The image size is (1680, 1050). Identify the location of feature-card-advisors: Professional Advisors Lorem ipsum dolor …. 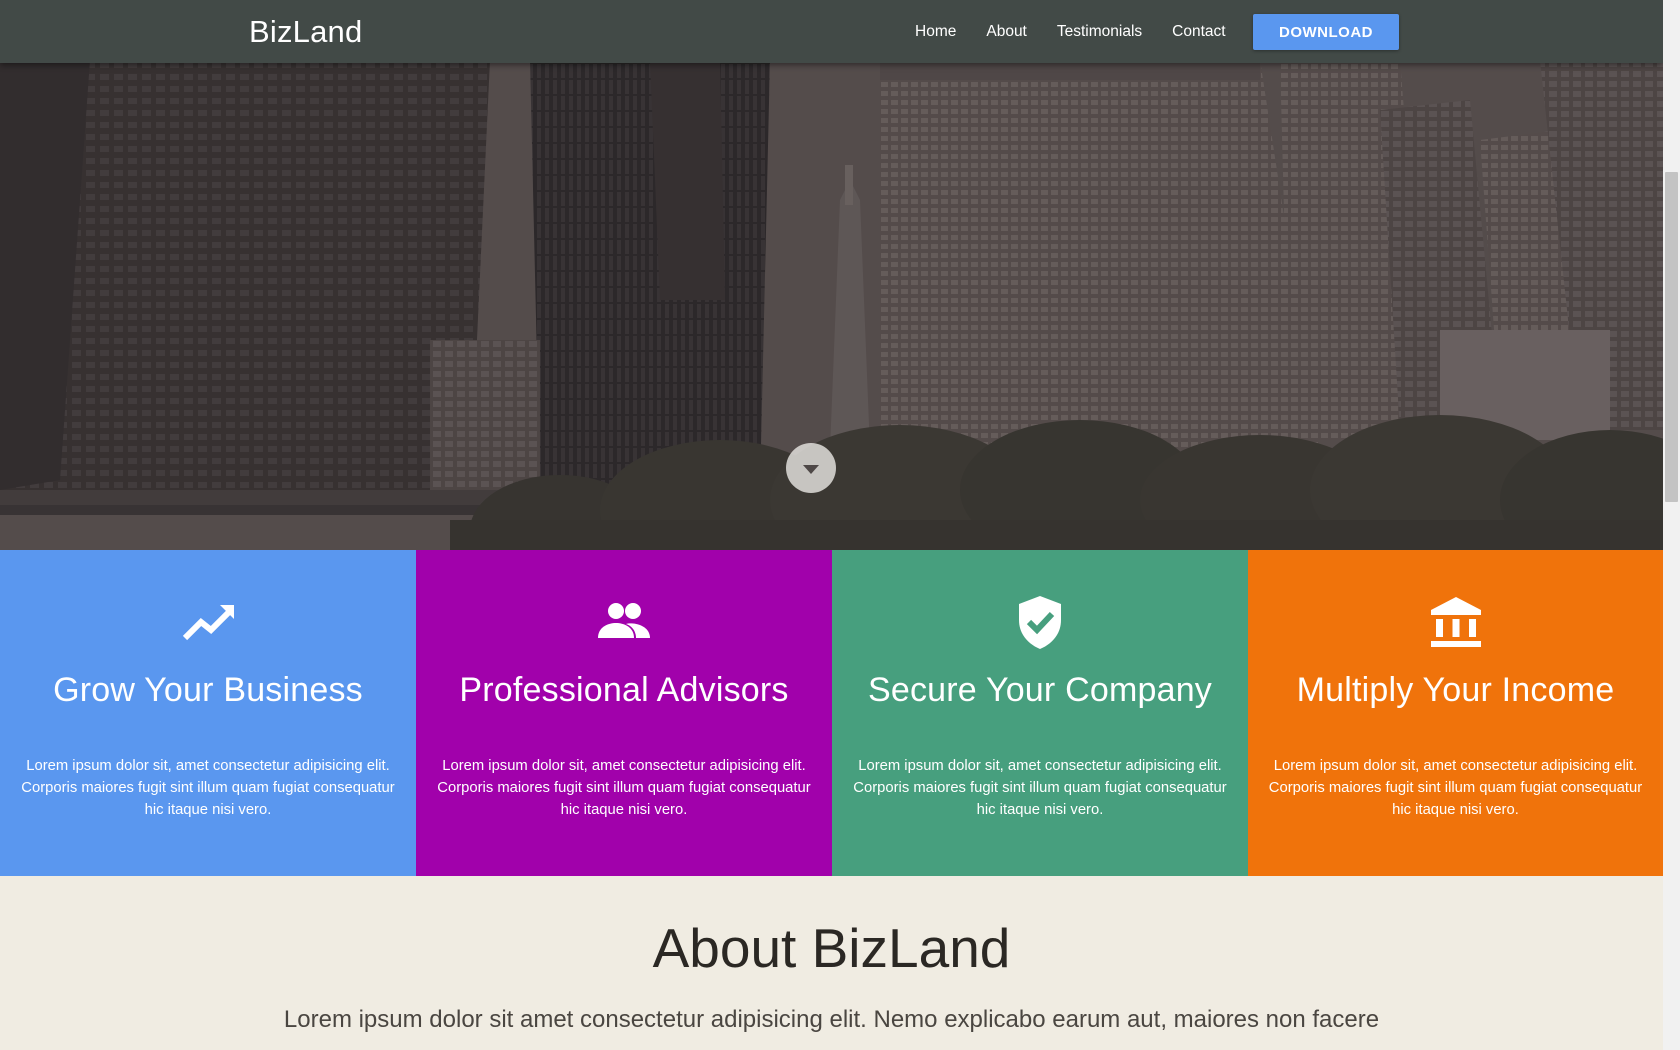
(624, 713).